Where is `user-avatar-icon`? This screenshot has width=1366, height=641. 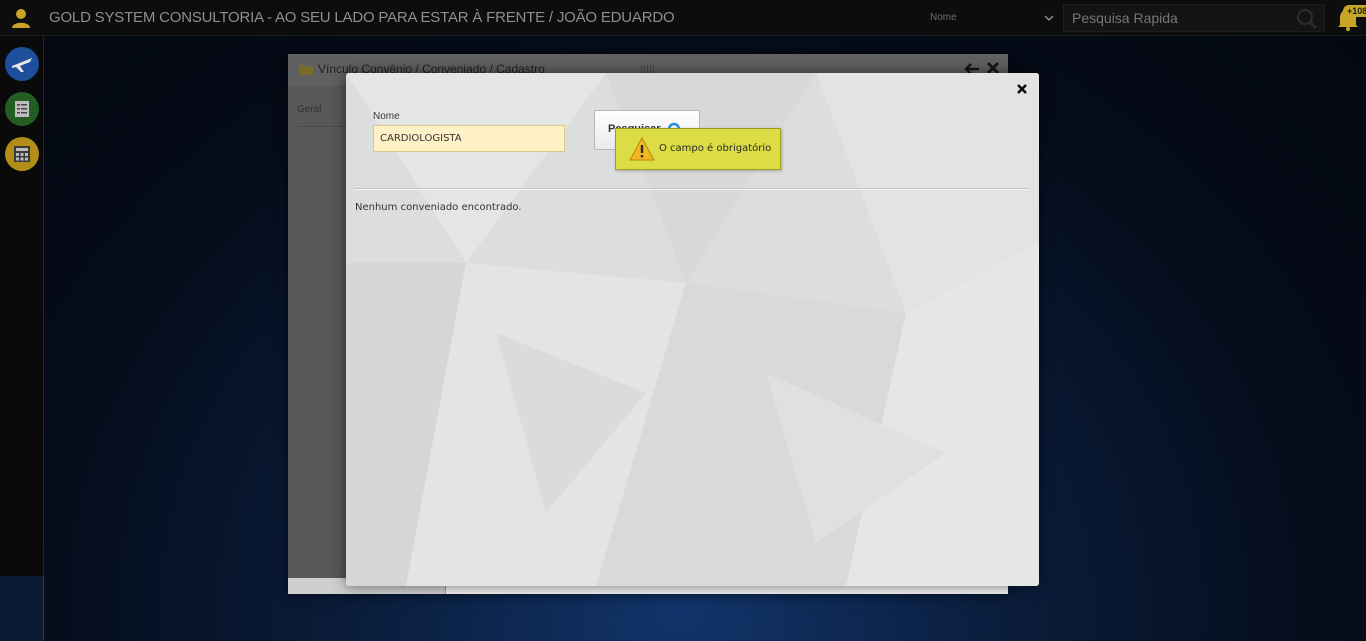 user-avatar-icon is located at coordinates (21, 18).